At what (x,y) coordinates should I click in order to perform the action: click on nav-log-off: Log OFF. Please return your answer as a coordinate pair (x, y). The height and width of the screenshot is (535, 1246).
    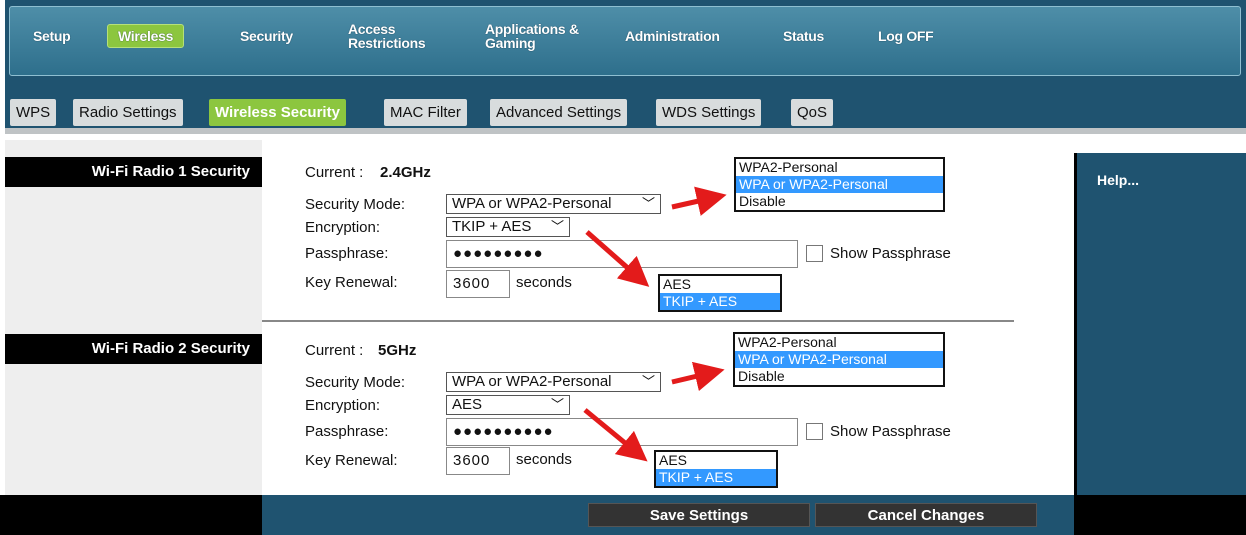
    Looking at the image, I should click on (906, 36).